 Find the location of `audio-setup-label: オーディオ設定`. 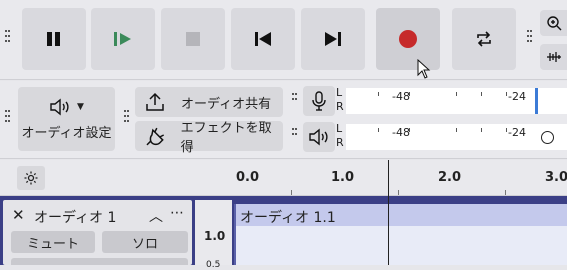

audio-setup-label: オーディオ設定 is located at coordinates (66, 133).